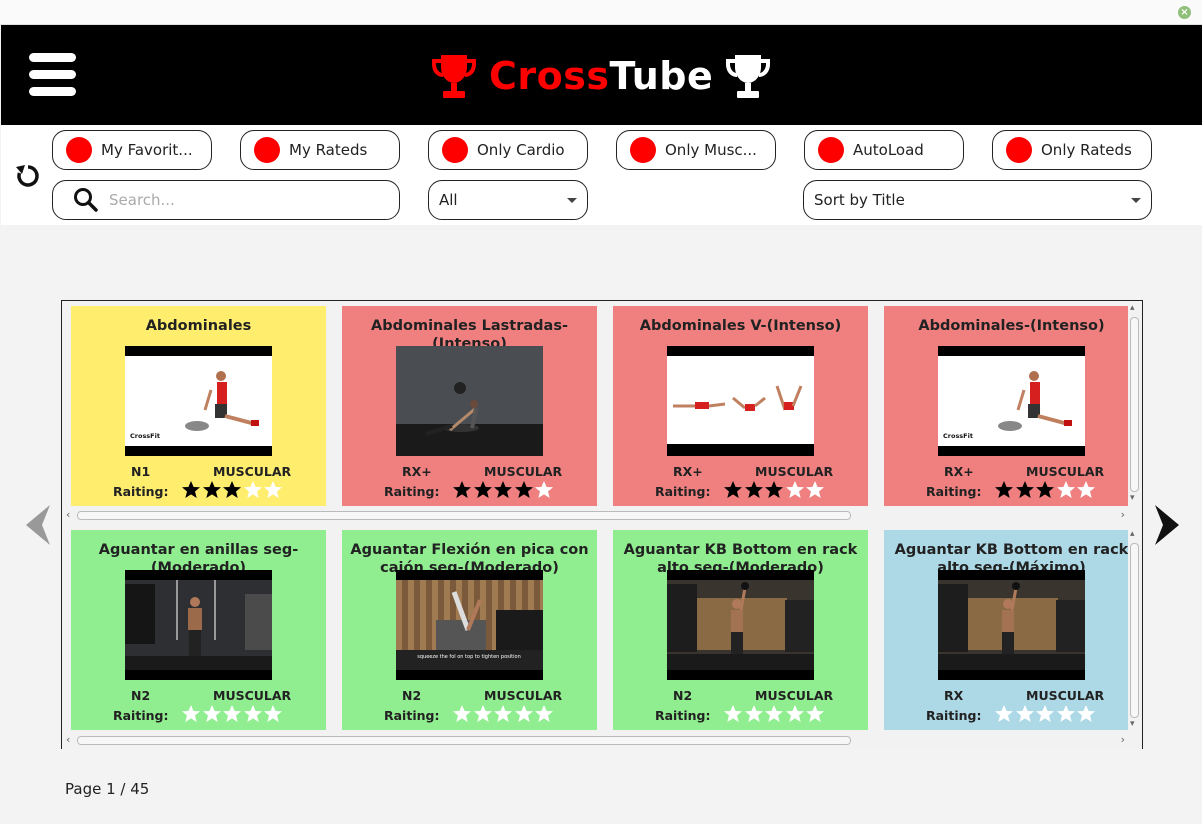 The width and height of the screenshot is (1202, 824). Describe the element at coordinates (1184, 12) in the screenshot. I see `window-close-button: ×` at that location.